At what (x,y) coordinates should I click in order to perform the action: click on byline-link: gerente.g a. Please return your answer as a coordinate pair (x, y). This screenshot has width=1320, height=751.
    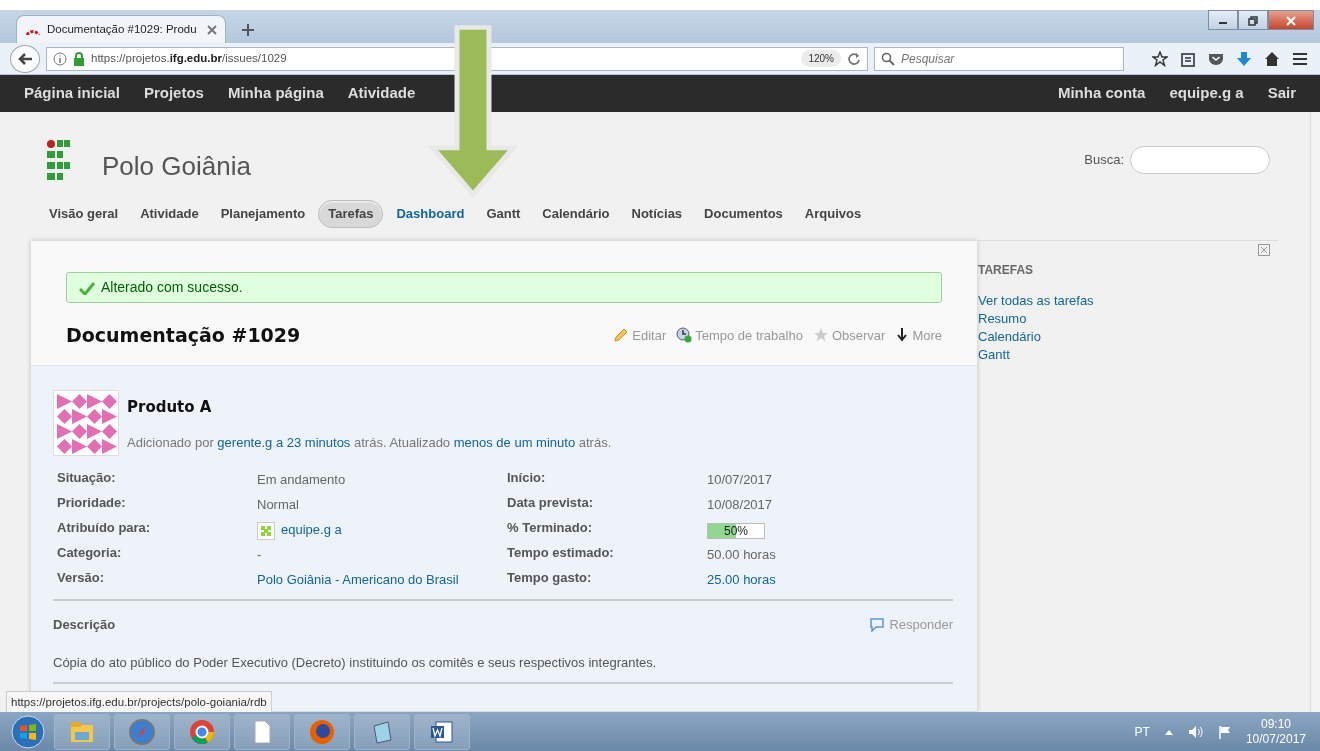
    Looking at the image, I should click on (250, 442).